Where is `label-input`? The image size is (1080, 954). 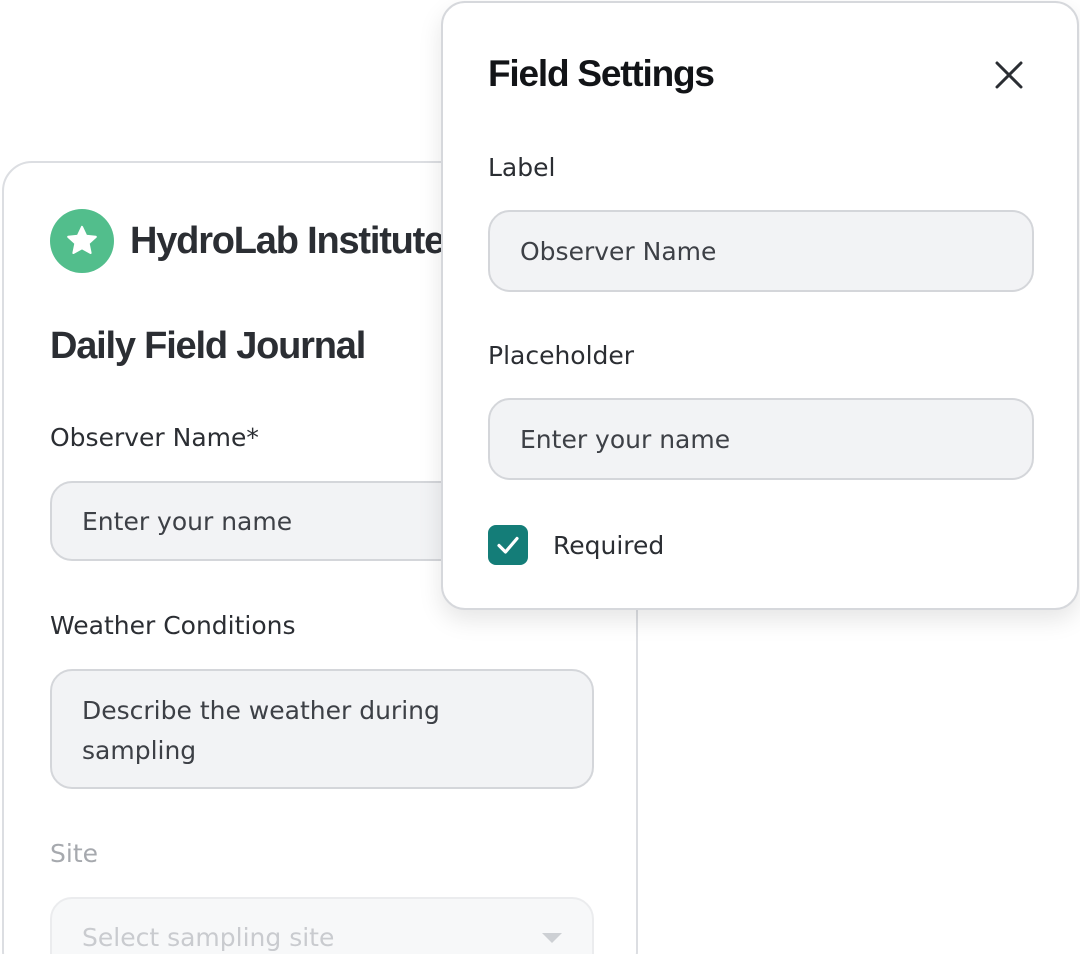
label-input is located at coordinates (761, 251).